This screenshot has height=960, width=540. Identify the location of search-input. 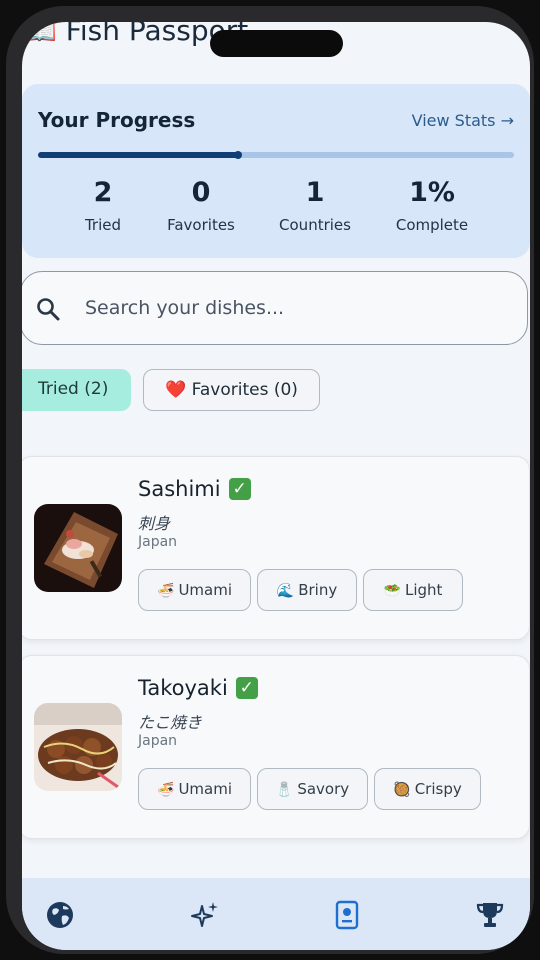
(285, 308).